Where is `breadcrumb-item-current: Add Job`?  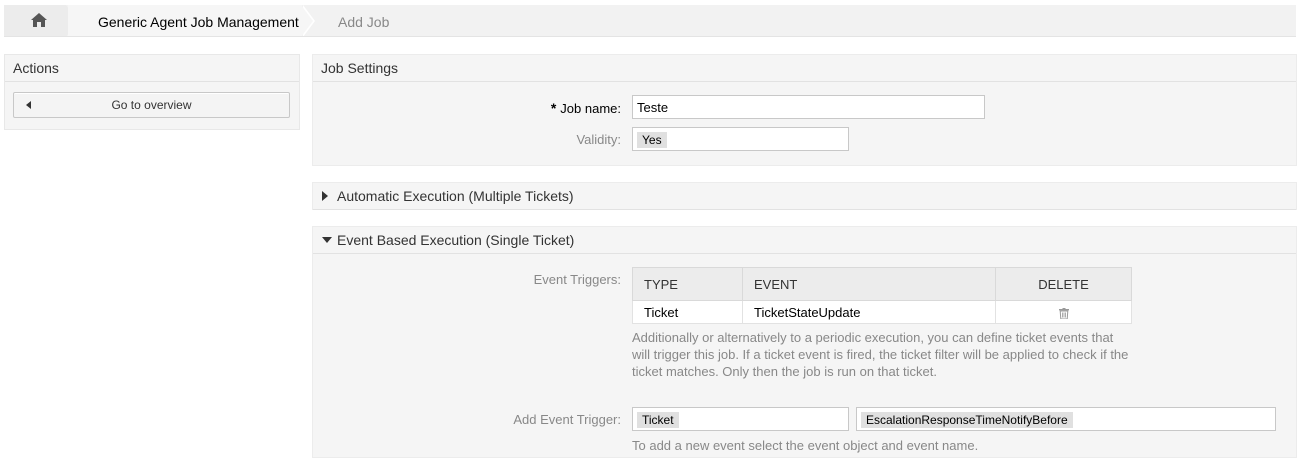 breadcrumb-item-current: Add Job is located at coordinates (364, 22).